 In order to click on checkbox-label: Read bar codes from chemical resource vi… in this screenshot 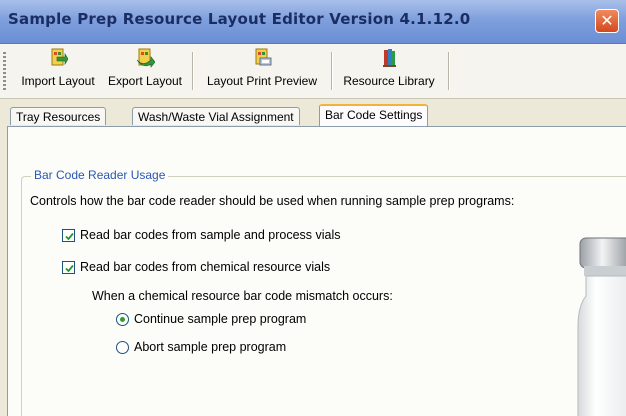, I will do `click(205, 267)`.